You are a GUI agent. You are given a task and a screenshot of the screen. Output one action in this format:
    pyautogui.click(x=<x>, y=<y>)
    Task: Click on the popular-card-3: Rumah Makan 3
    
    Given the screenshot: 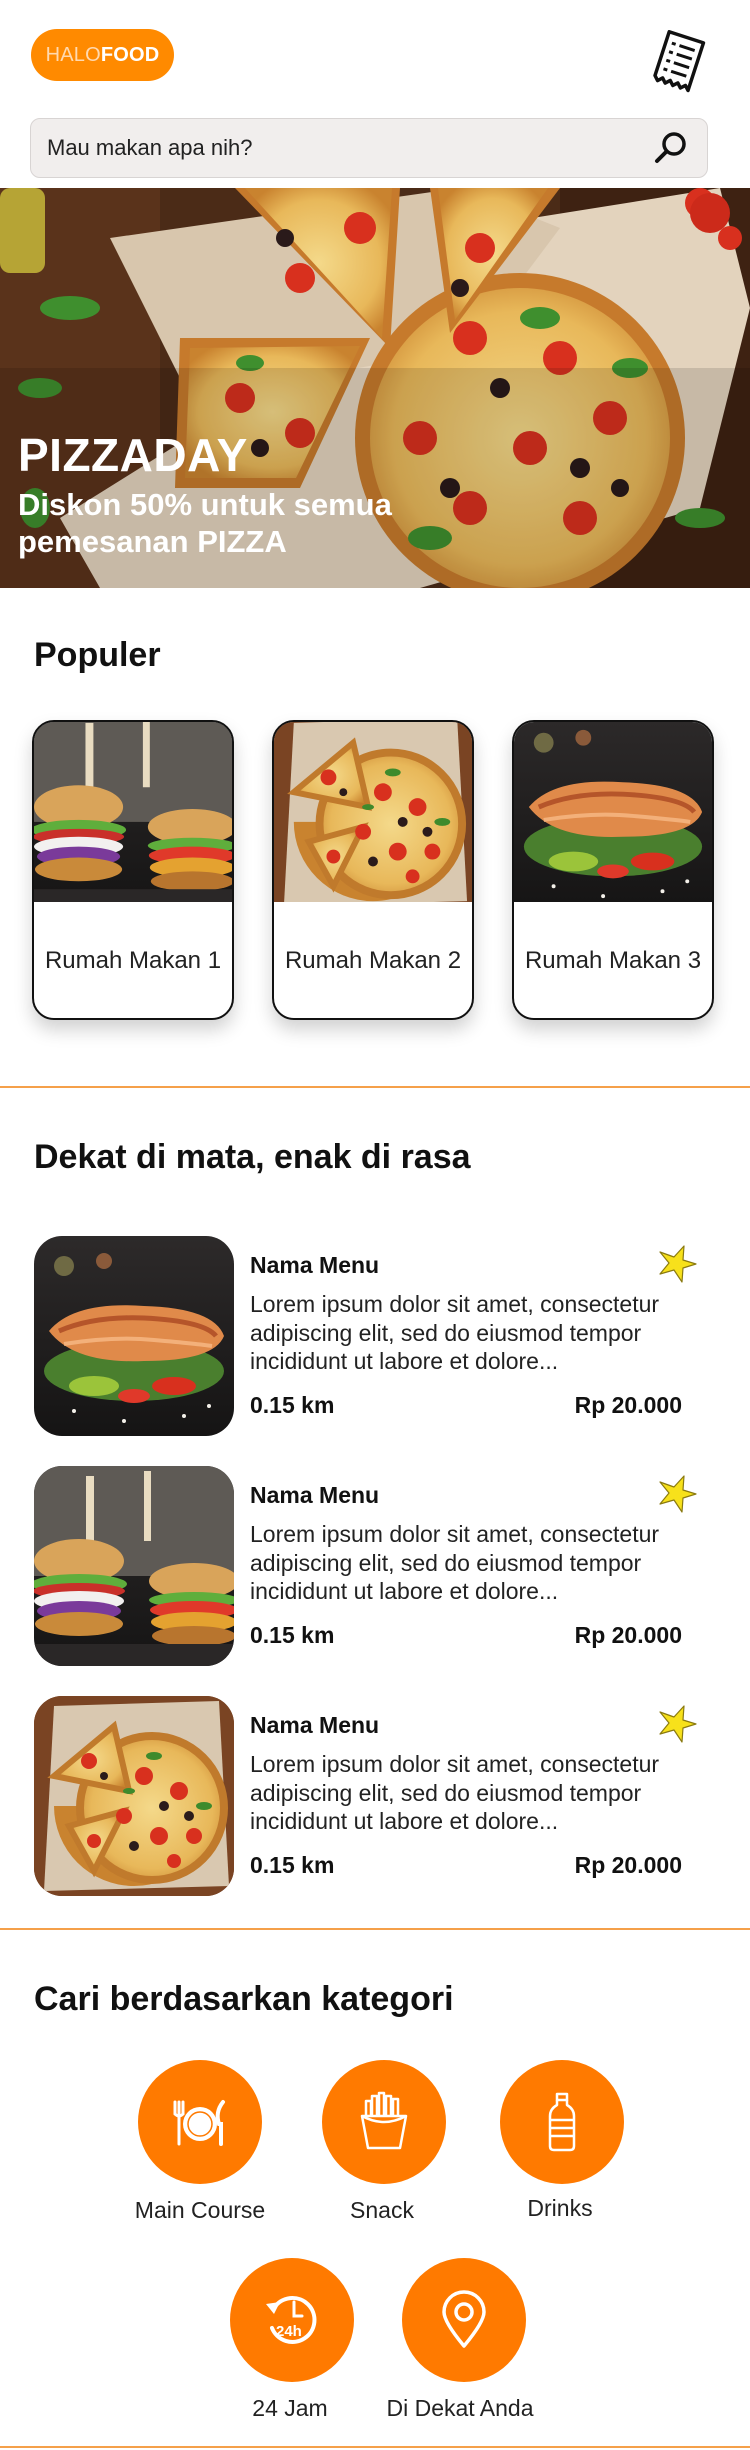 What is the action you would take?
    pyautogui.click(x=613, y=870)
    